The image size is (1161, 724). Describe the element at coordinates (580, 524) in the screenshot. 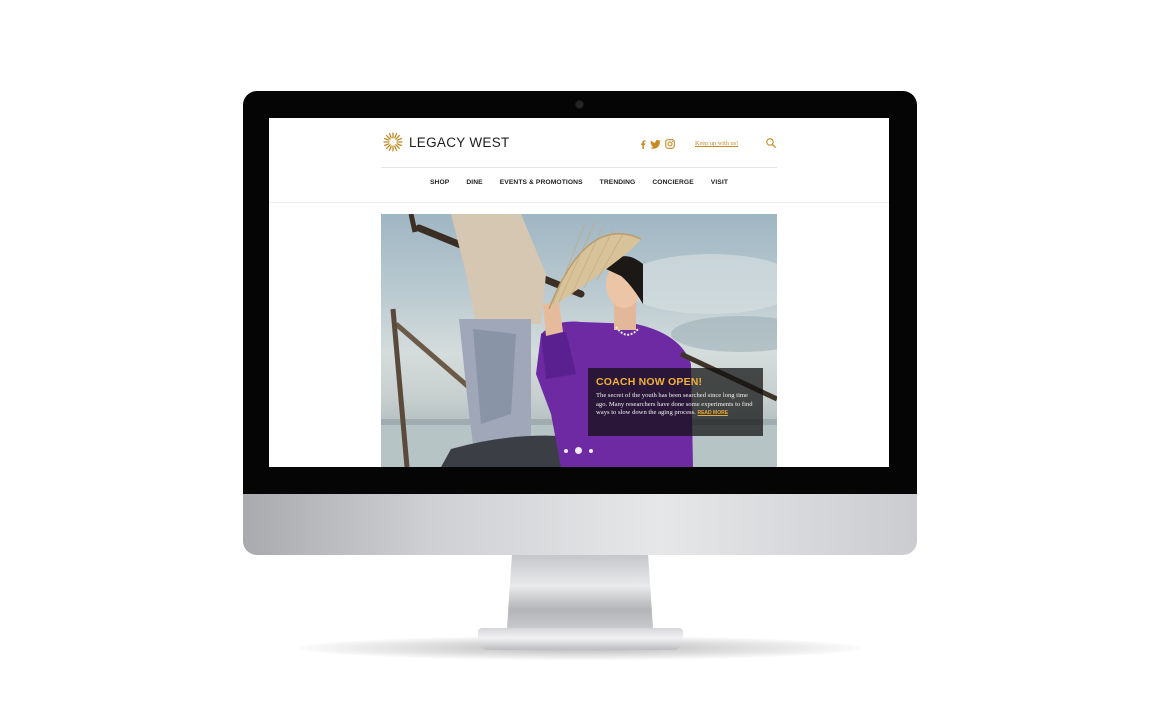

I see `monitor-chin` at that location.